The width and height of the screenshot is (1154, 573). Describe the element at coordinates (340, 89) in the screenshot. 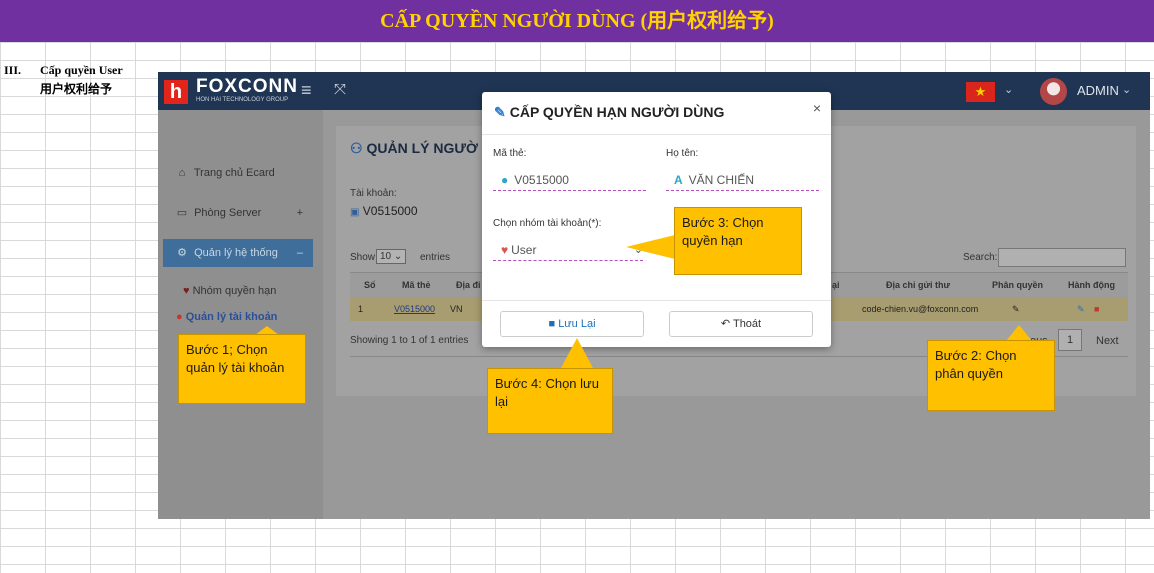

I see `fullscreen-icon: ⤧` at that location.